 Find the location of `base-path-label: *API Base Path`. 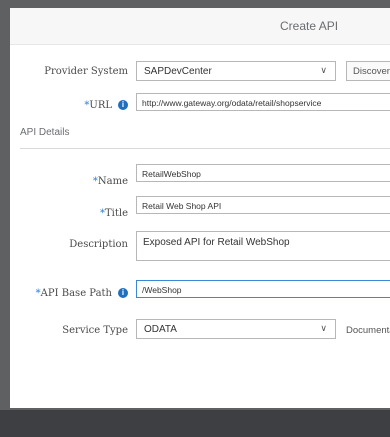

base-path-label: *API Base Path is located at coordinates (73, 293).